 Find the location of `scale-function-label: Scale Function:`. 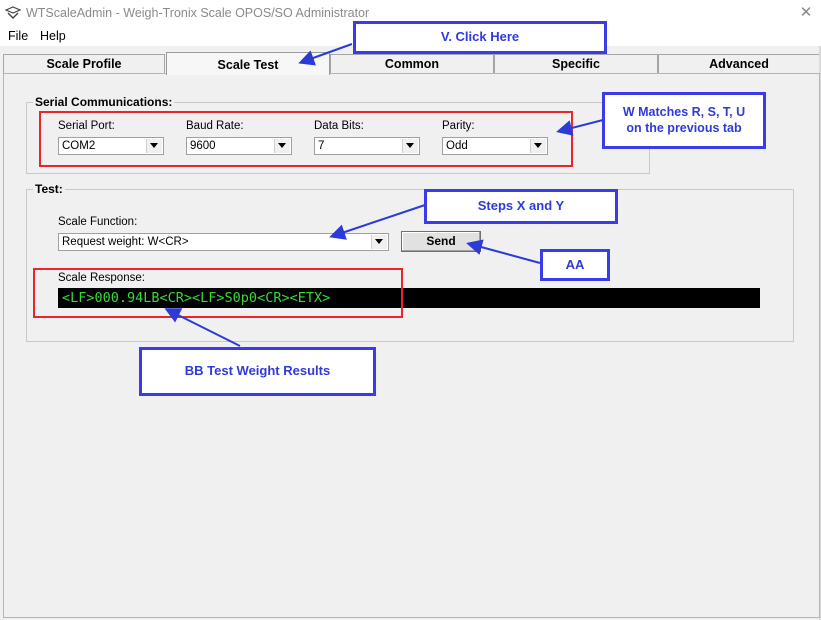

scale-function-label: Scale Function: is located at coordinates (98, 222).